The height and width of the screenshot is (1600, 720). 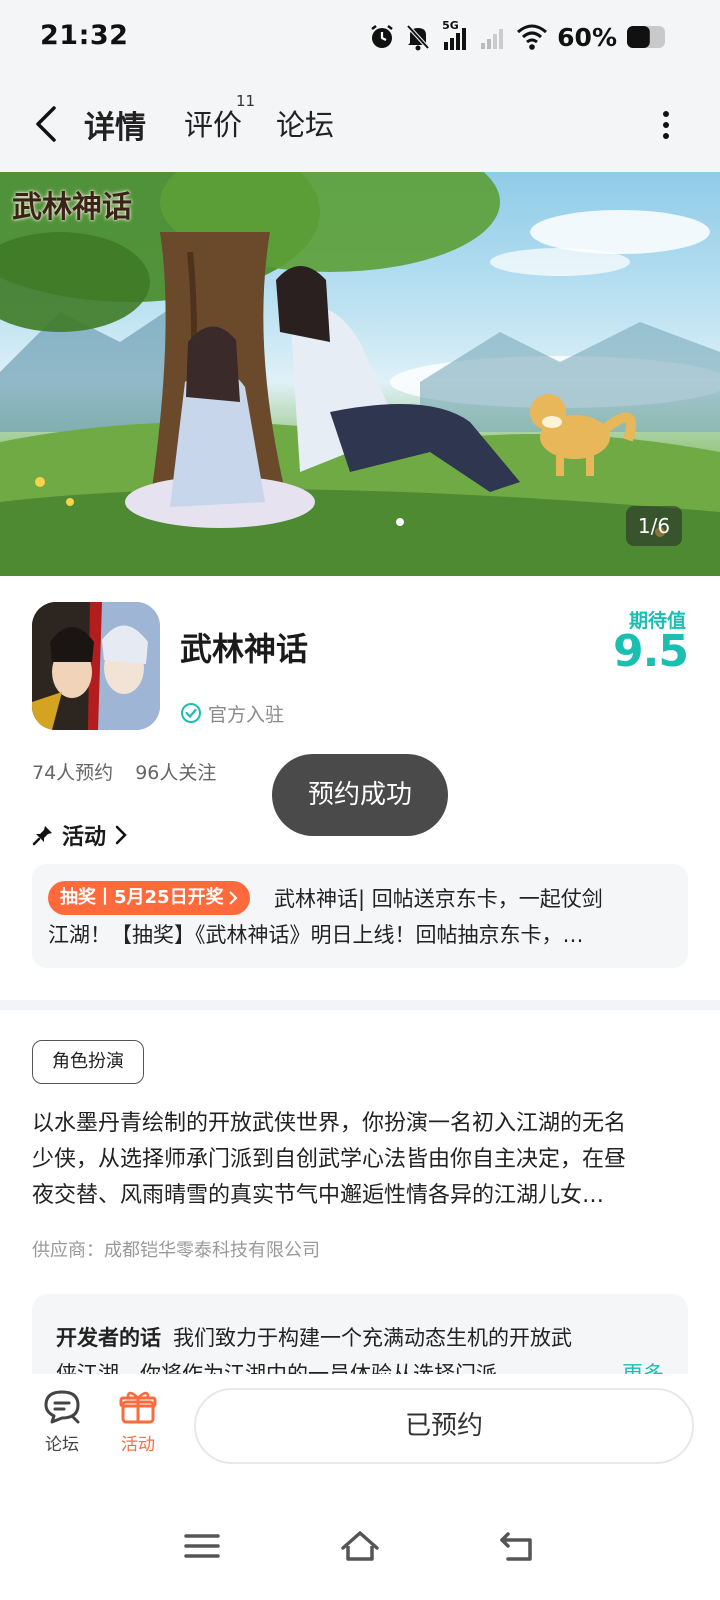 I want to click on wifi-icon, so click(x=532, y=37).